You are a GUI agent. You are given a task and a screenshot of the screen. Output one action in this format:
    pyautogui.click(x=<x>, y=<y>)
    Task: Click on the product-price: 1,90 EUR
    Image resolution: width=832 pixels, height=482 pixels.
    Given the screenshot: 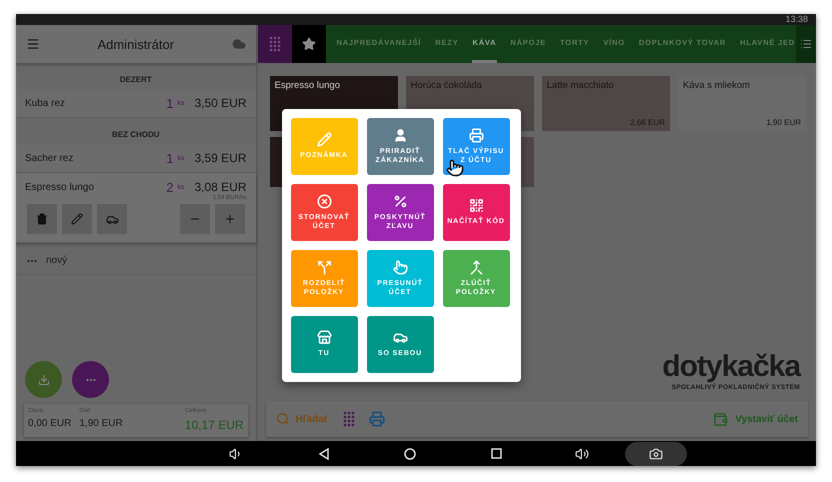 What is the action you would take?
    pyautogui.click(x=783, y=122)
    